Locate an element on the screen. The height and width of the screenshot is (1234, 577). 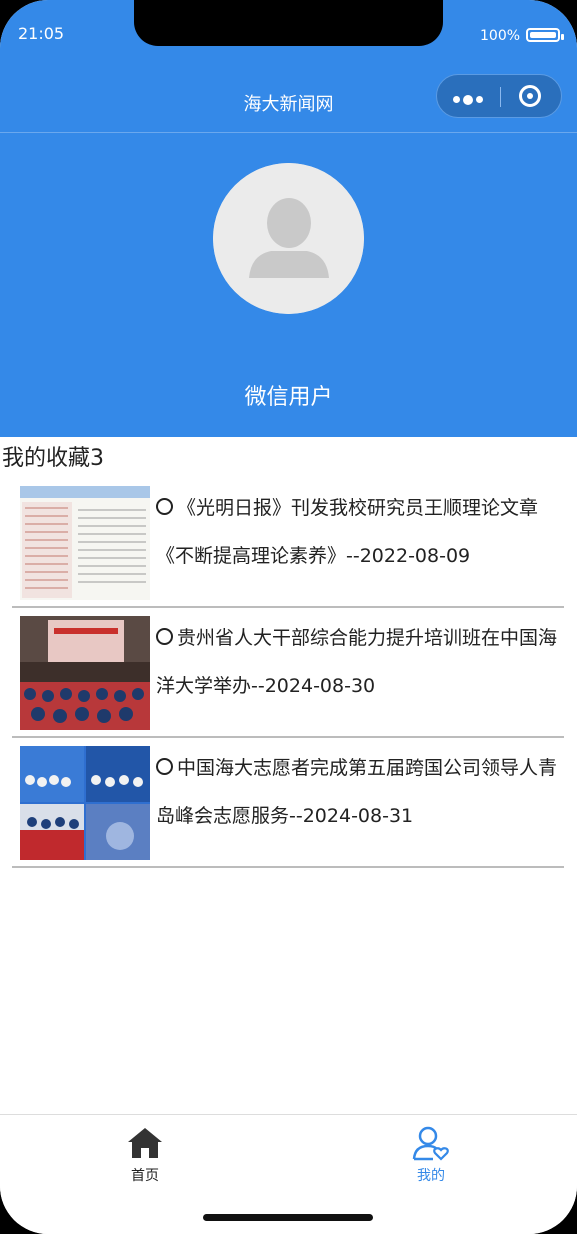
battery-icon is located at coordinates (545, 35).